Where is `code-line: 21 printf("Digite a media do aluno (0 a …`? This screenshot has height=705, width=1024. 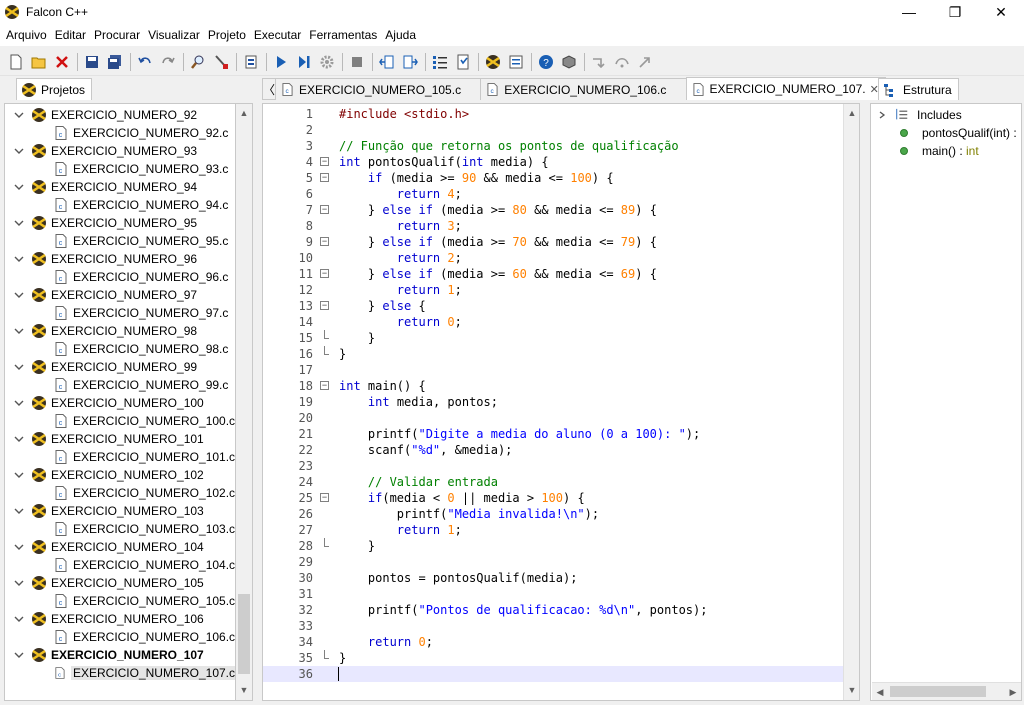 code-line: 21 printf("Digite a media do aluno (0 a … is located at coordinates (561, 434).